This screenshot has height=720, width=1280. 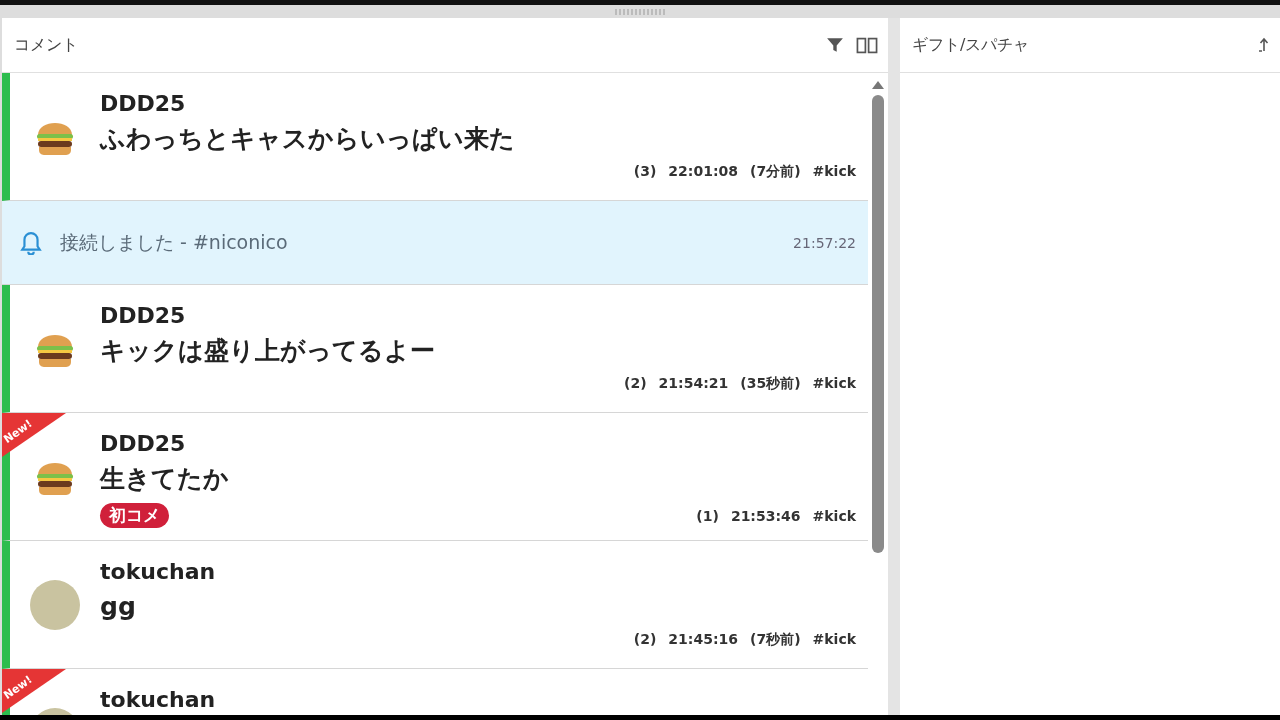 I want to click on comment-text: gg, so click(x=118, y=607).